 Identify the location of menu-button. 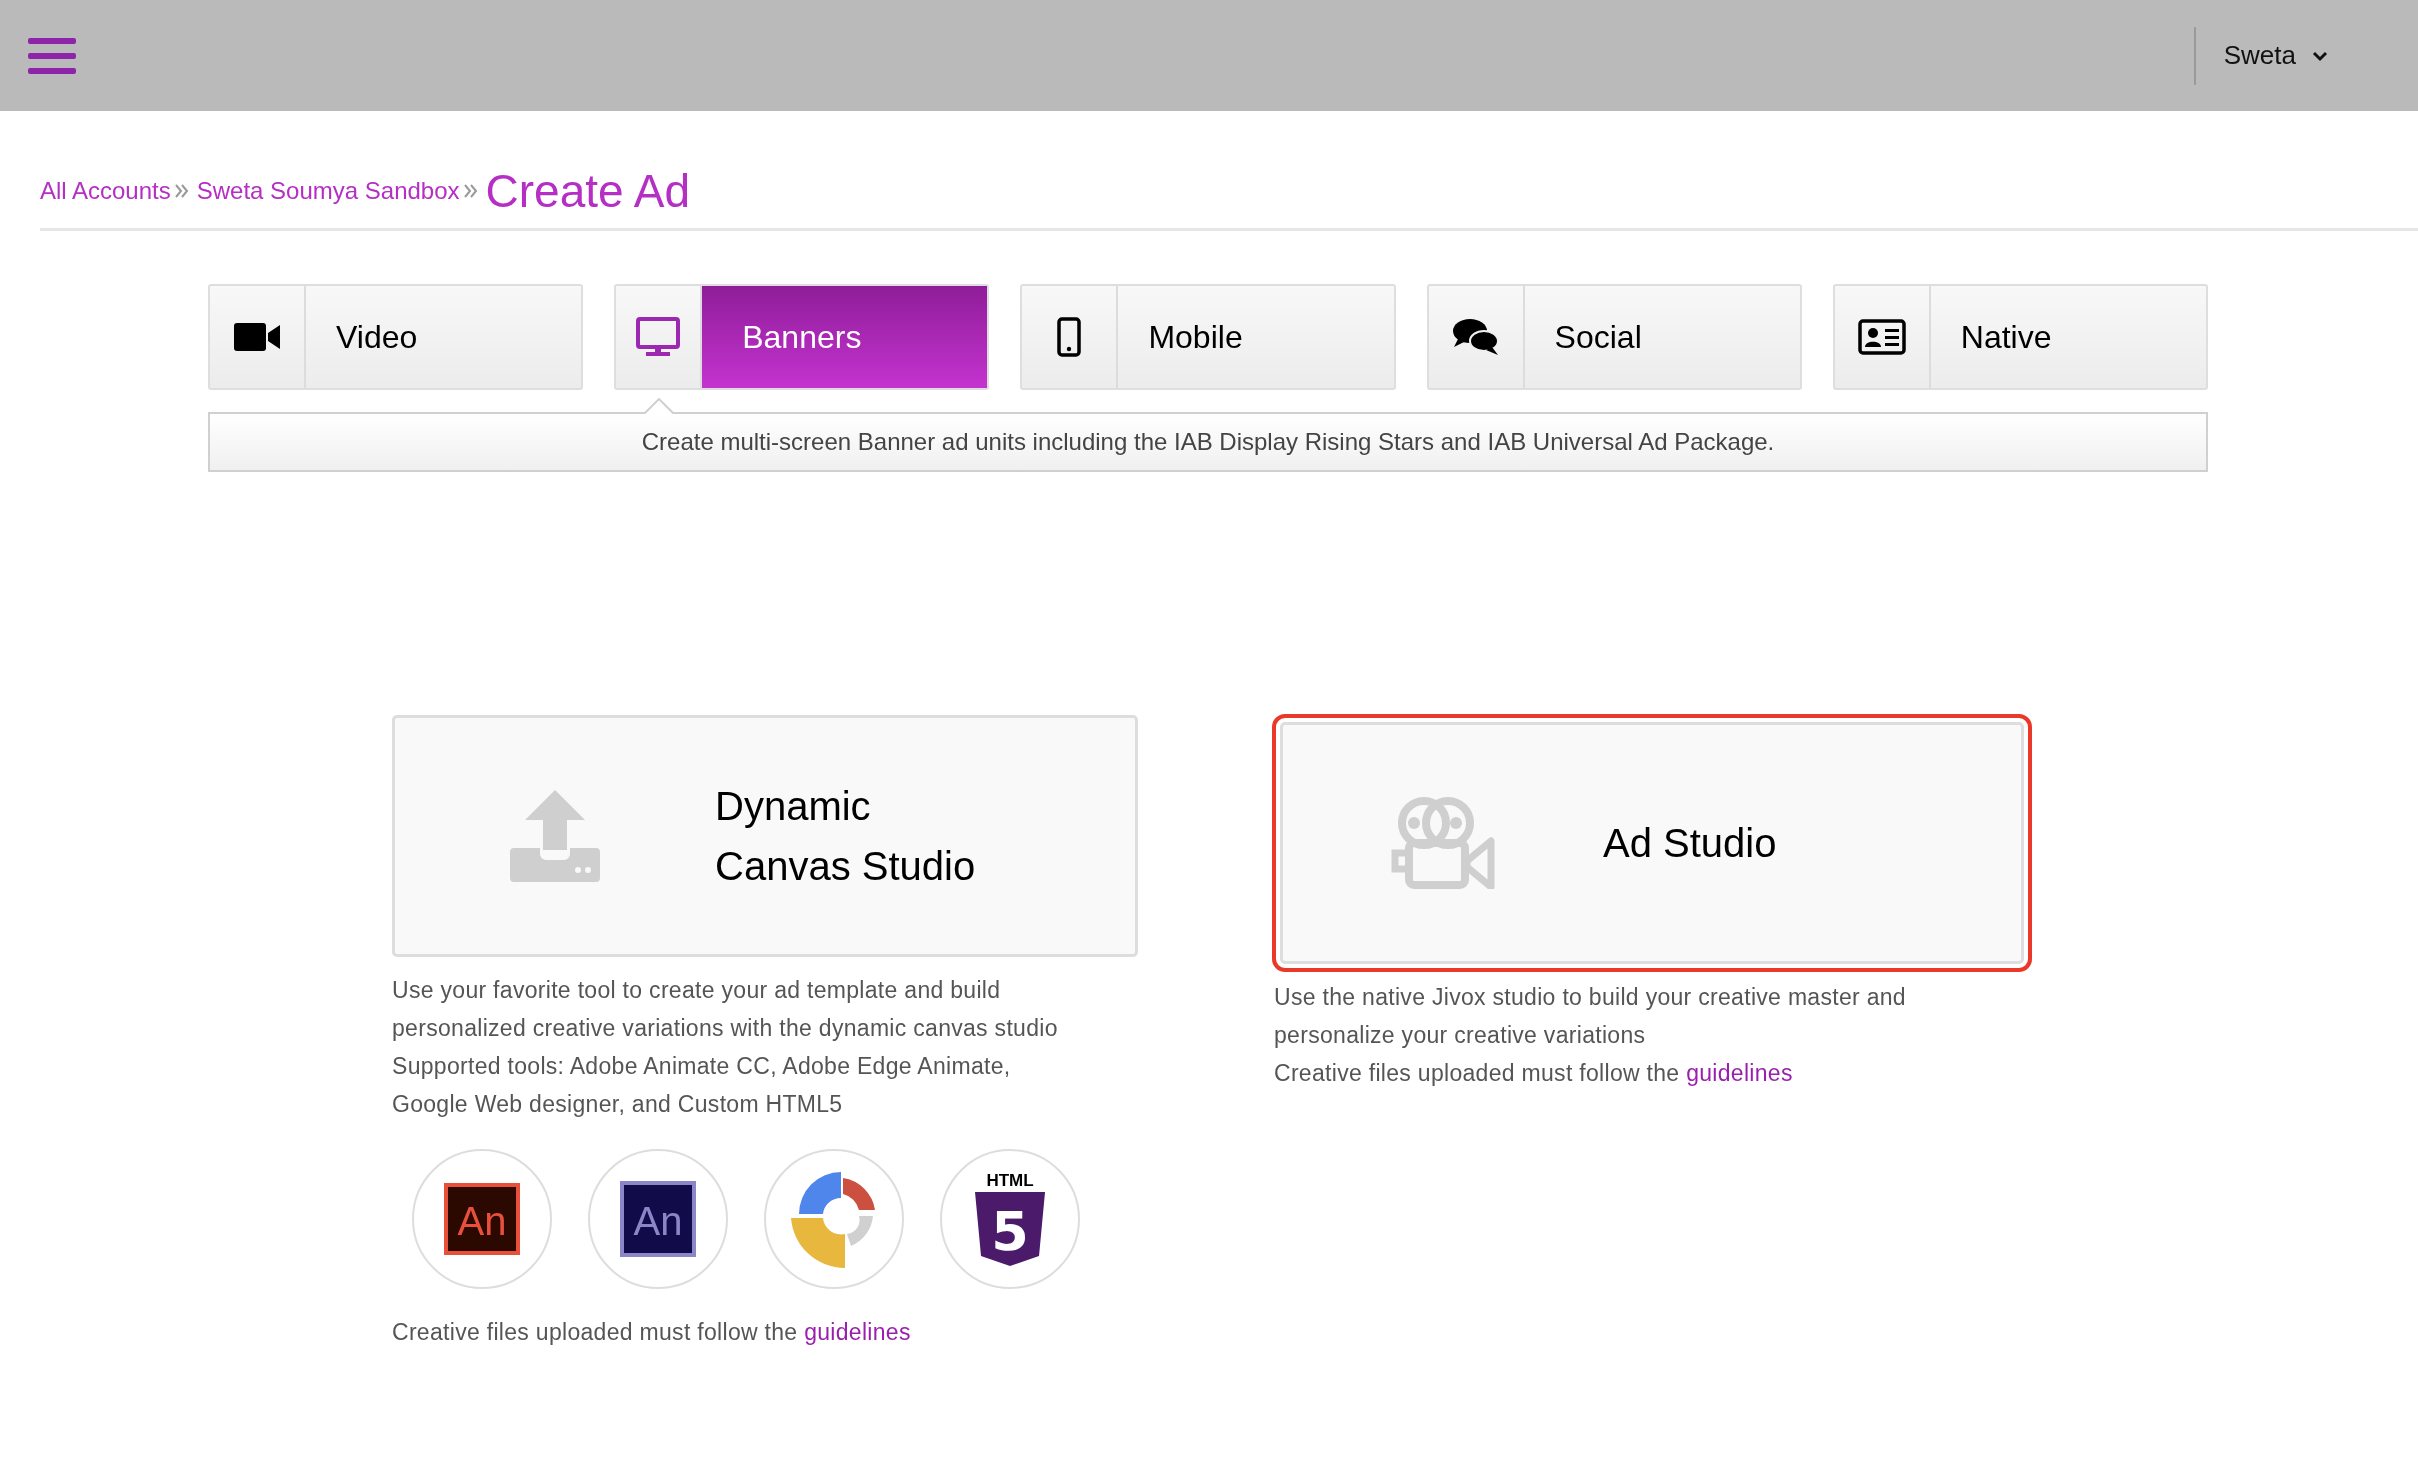
(52, 55).